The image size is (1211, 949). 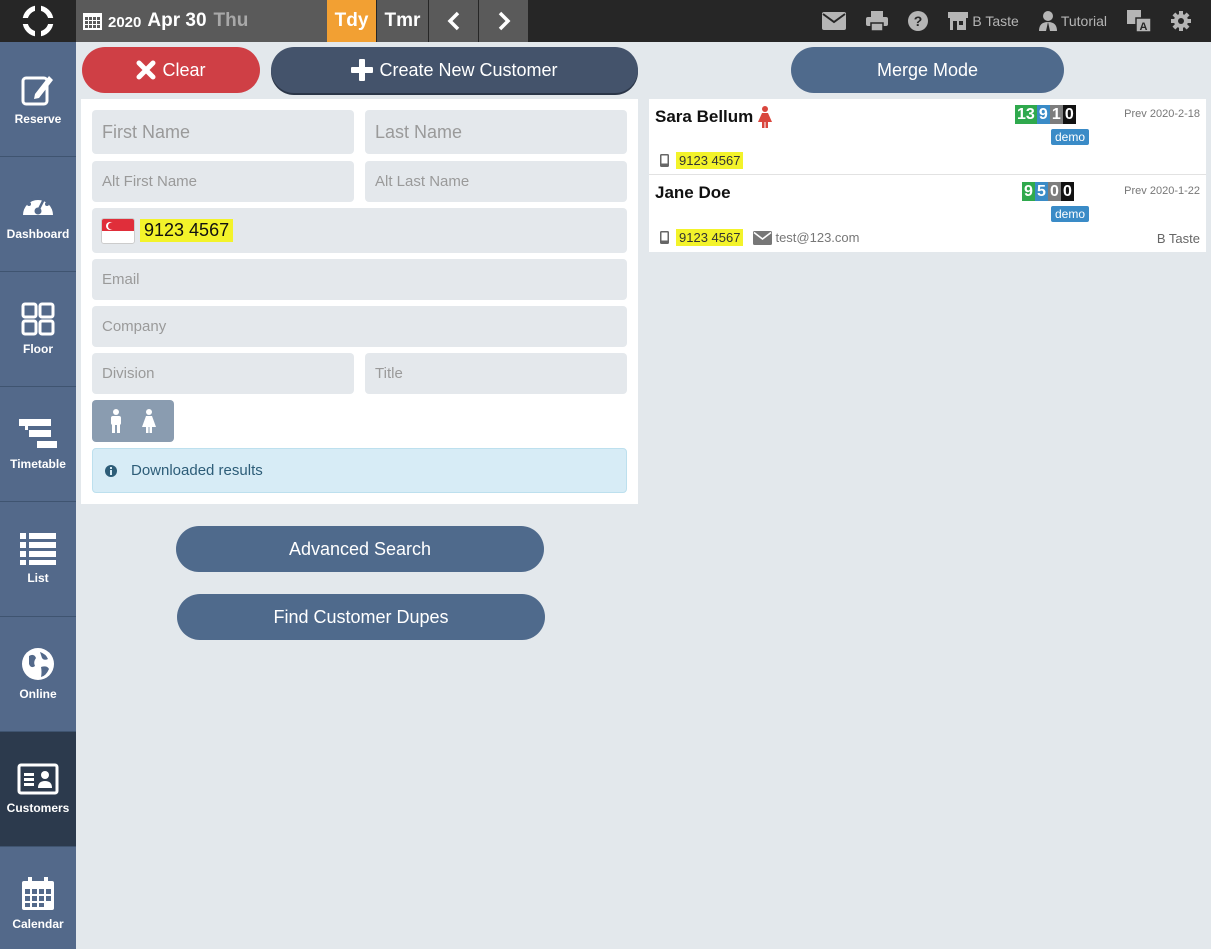 I want to click on logo-icon, so click(x=38, y=21).